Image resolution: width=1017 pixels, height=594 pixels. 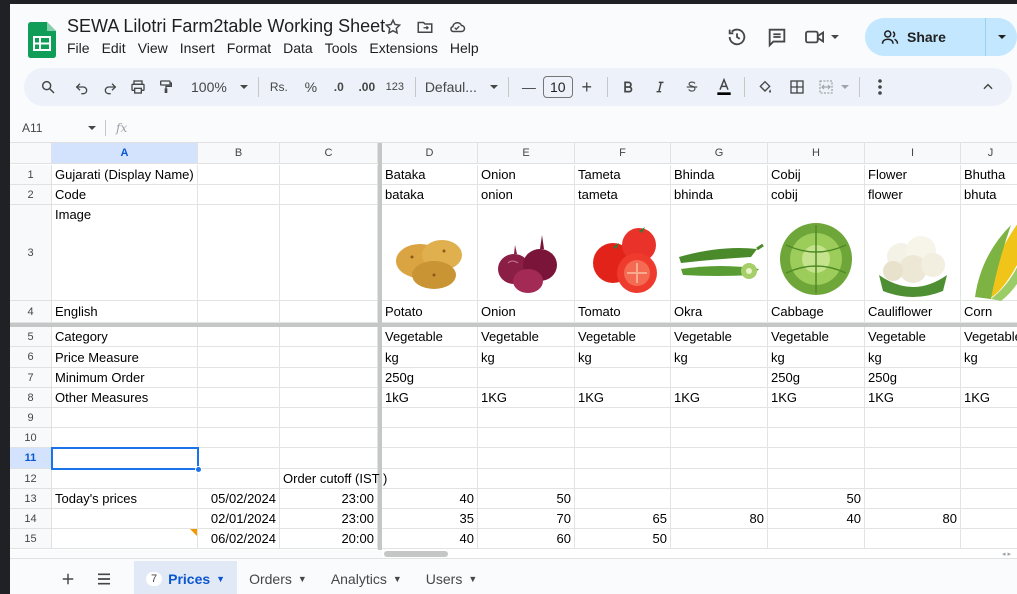 What do you see at coordinates (526, 499) in the screenshot?
I see `cell: 50` at bounding box center [526, 499].